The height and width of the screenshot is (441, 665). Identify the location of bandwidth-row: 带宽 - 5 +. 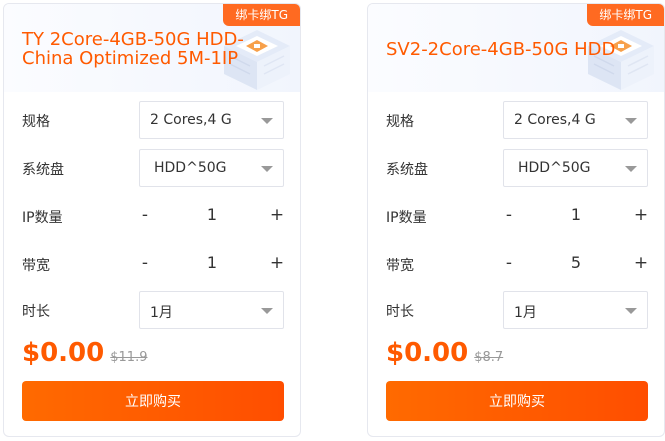
(517, 264).